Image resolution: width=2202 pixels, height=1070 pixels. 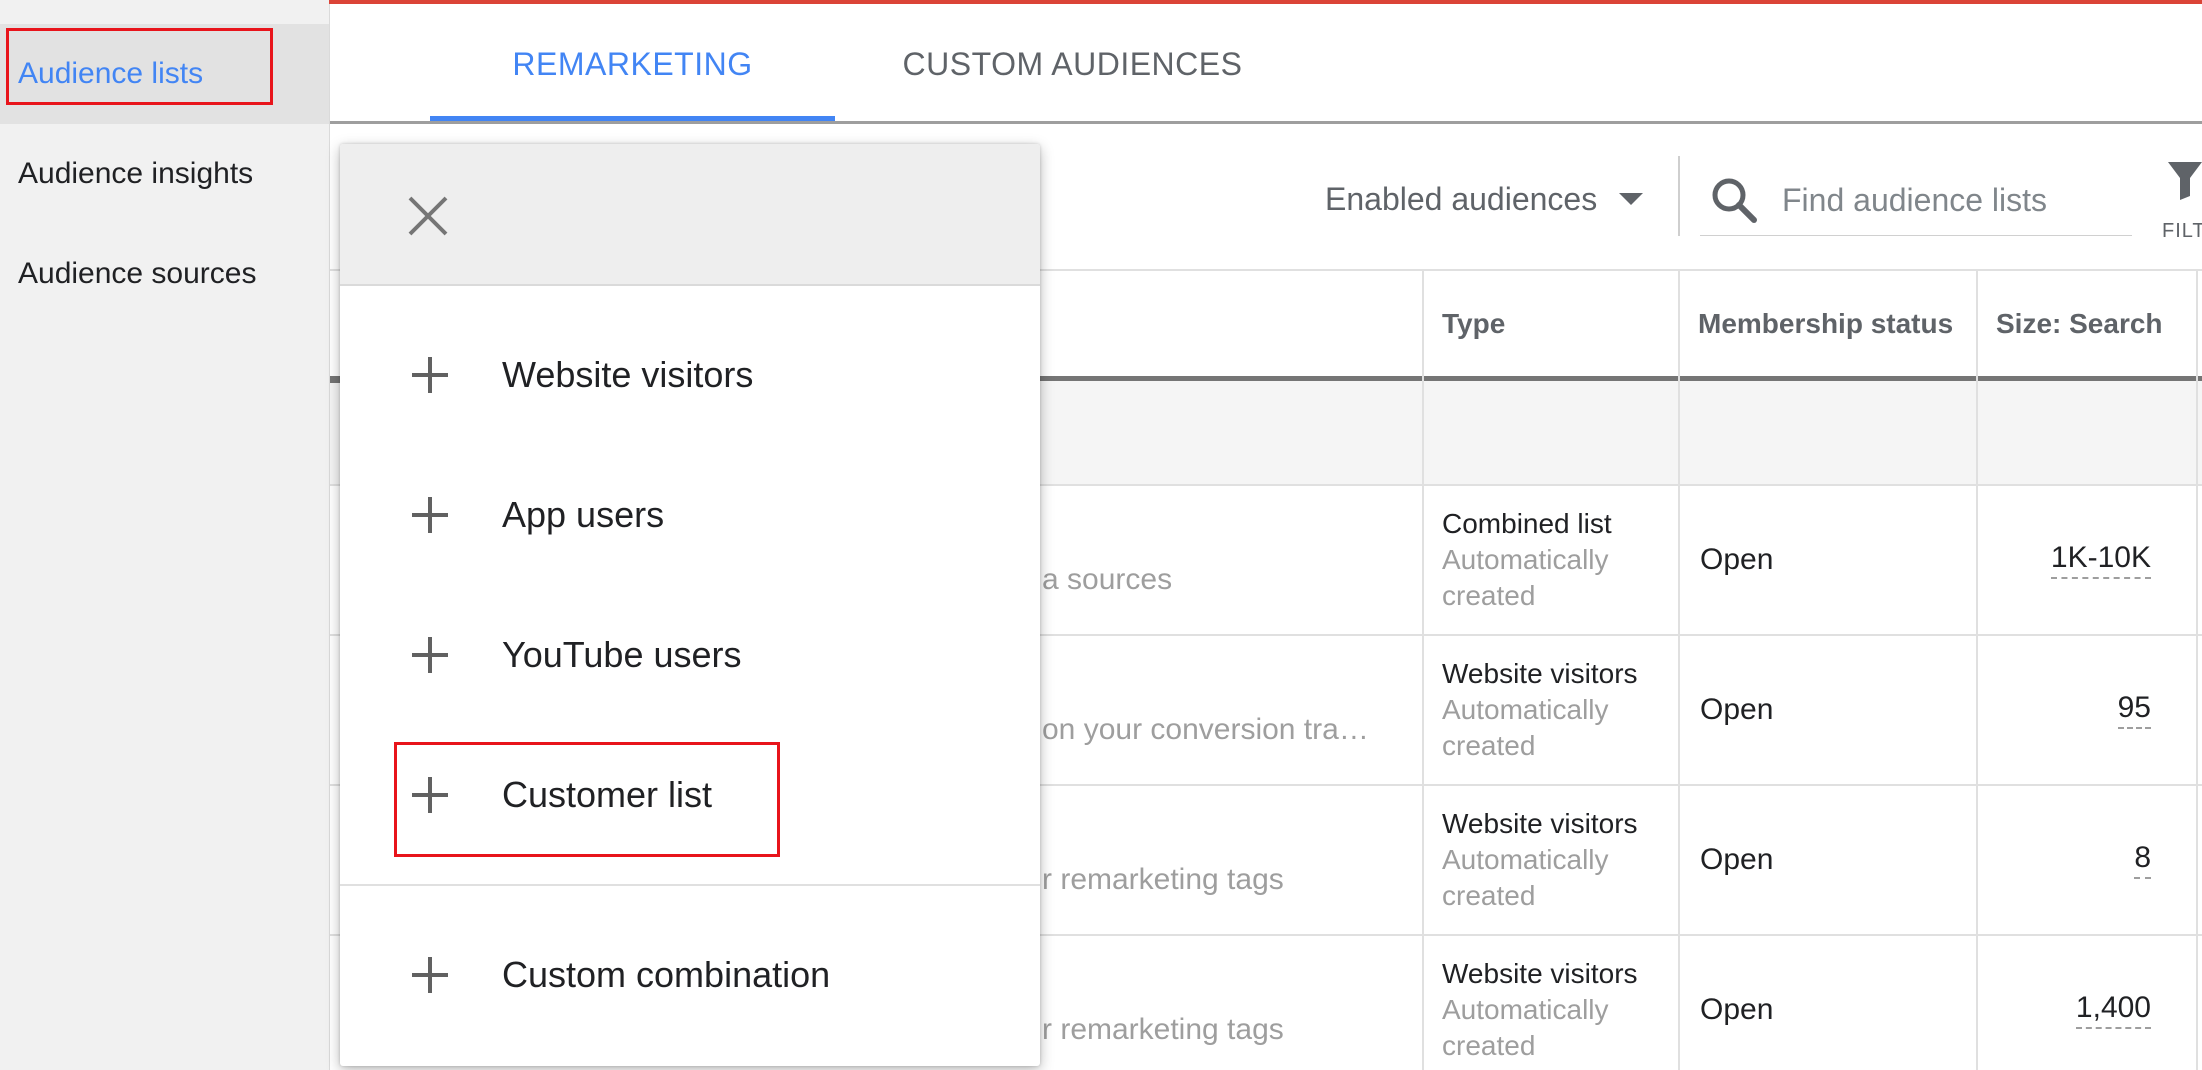 I want to click on menu-item-website-visitors: Website visitors, so click(x=690, y=375).